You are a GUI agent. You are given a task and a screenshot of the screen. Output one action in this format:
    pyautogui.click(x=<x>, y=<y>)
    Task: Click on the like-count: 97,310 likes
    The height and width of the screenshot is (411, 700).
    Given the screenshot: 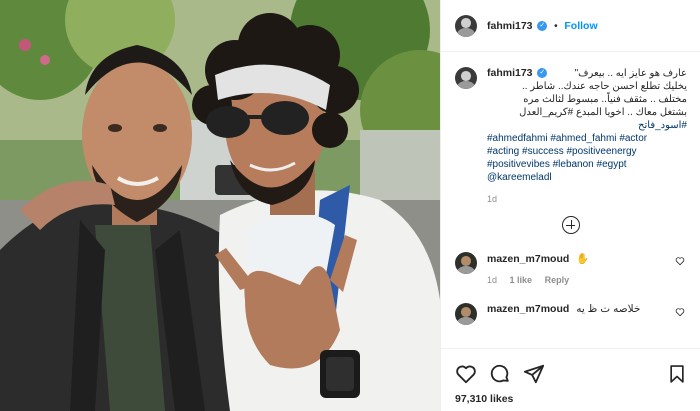 What is the action you would take?
    pyautogui.click(x=571, y=399)
    